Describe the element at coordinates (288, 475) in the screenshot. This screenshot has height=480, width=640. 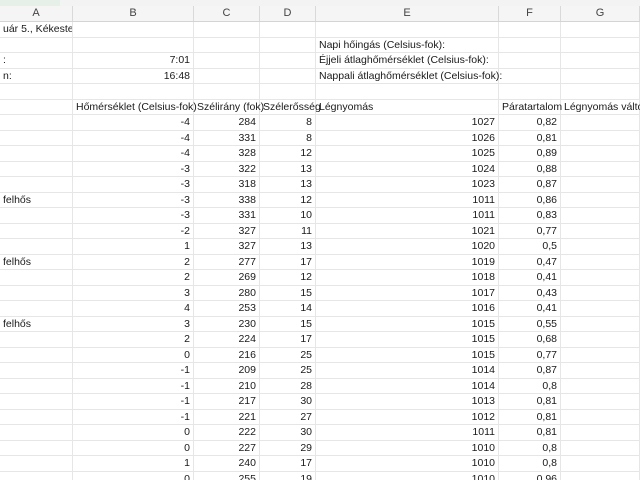
I see `cell-d: 19` at that location.